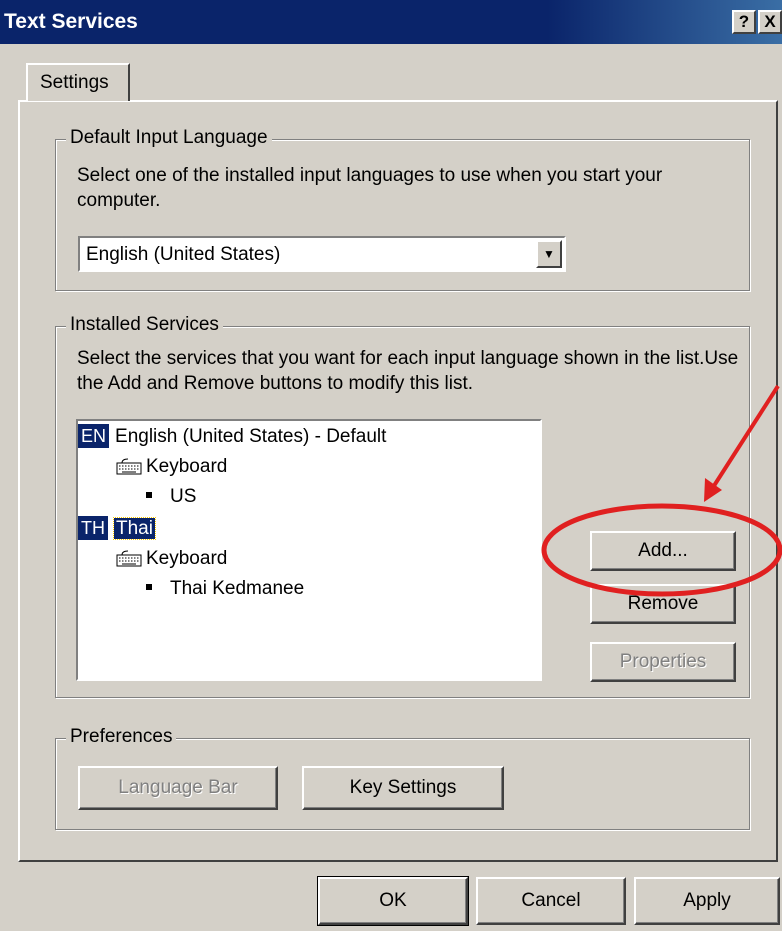  Describe the element at coordinates (121, 737) in the screenshot. I see `preferences-legend: Preferences` at that location.